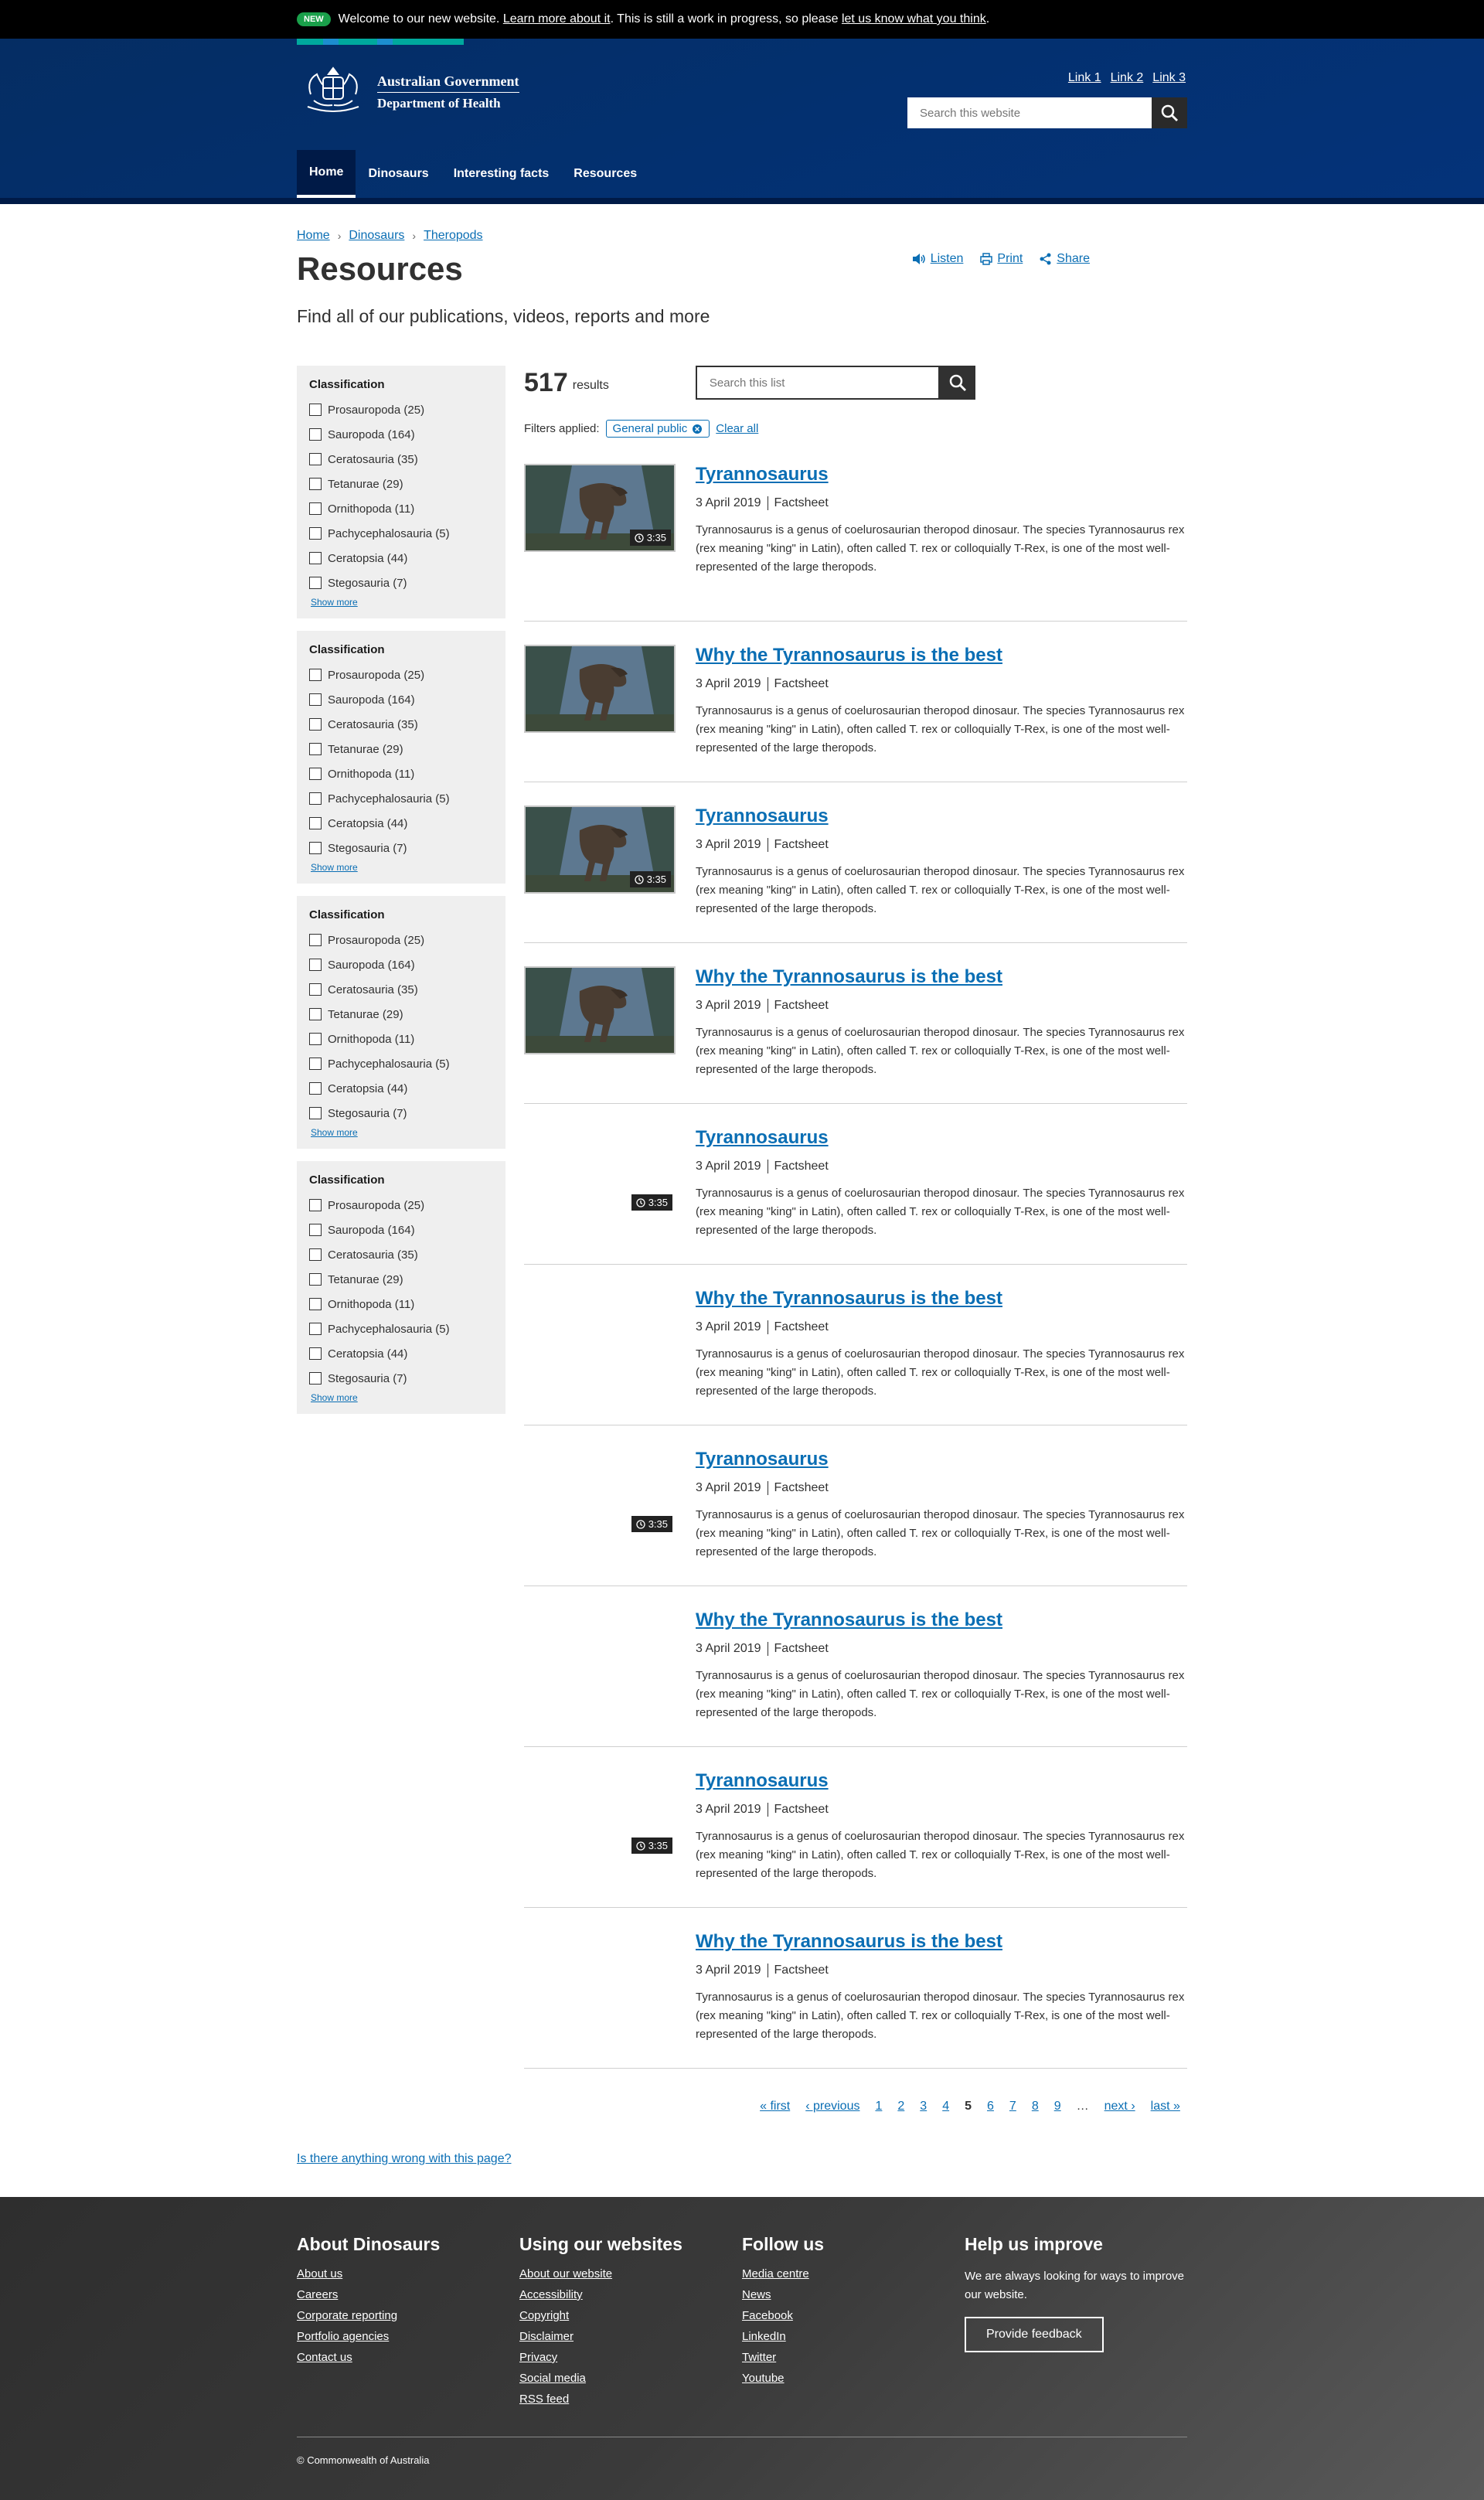  What do you see at coordinates (832, 2107) in the screenshot?
I see `page-previous: ‹ previous` at bounding box center [832, 2107].